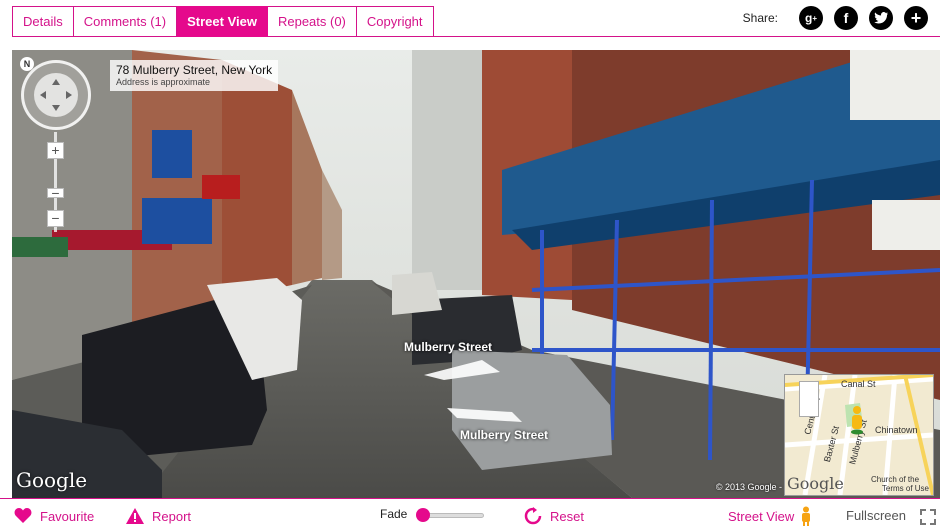  I want to click on address-text: 78 Mulberry Street, New York, so click(194, 70).